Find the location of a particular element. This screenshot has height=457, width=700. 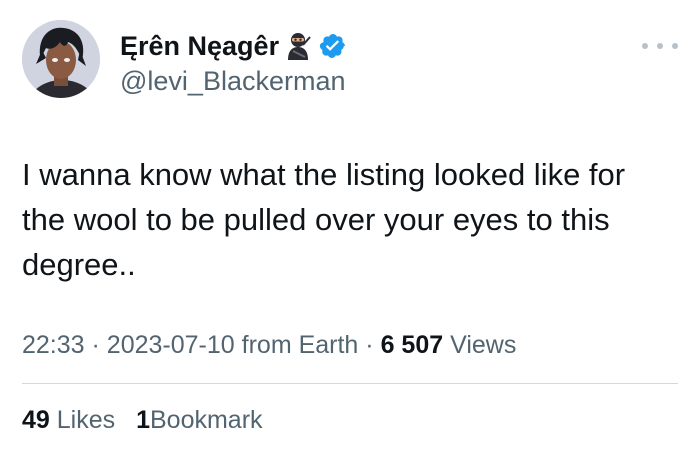

ninja-emoji-icon is located at coordinates (298, 46).